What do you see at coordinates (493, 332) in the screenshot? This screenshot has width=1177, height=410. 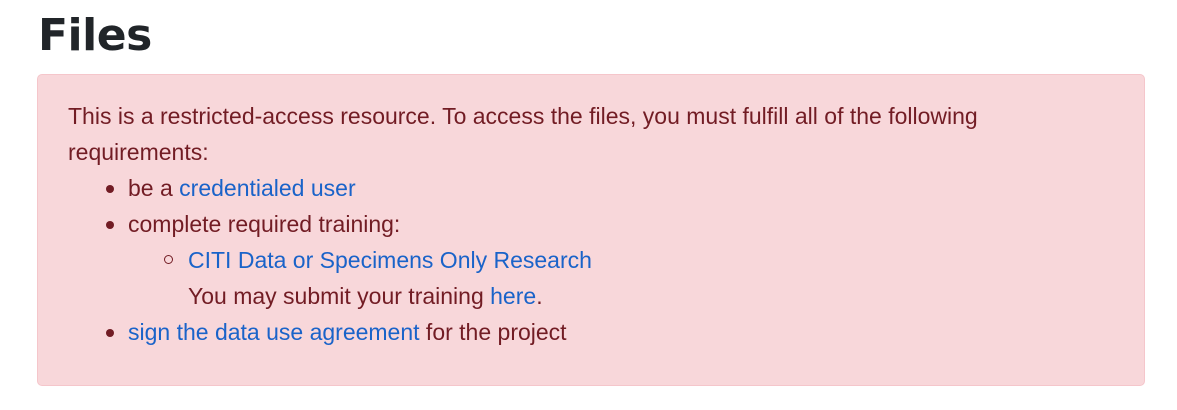 I see `requirement-dua-suffix: for the project` at bounding box center [493, 332].